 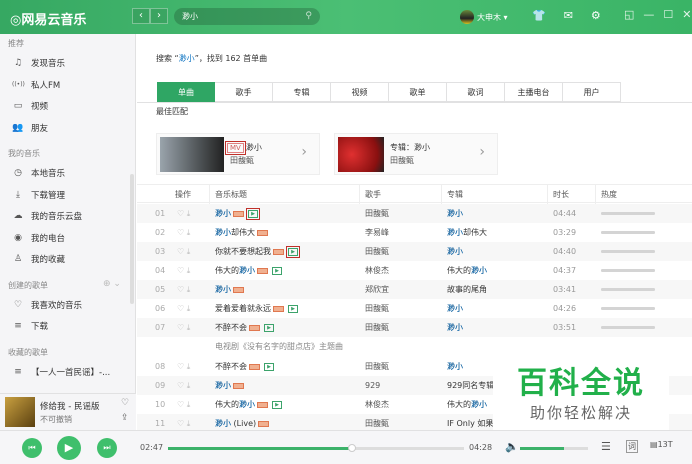 I want to click on table-row: 07 ♡ ⤓ 不醉不会 ▶ 田馥甄 渺小 渺小 03:51, so click(x=414, y=327).